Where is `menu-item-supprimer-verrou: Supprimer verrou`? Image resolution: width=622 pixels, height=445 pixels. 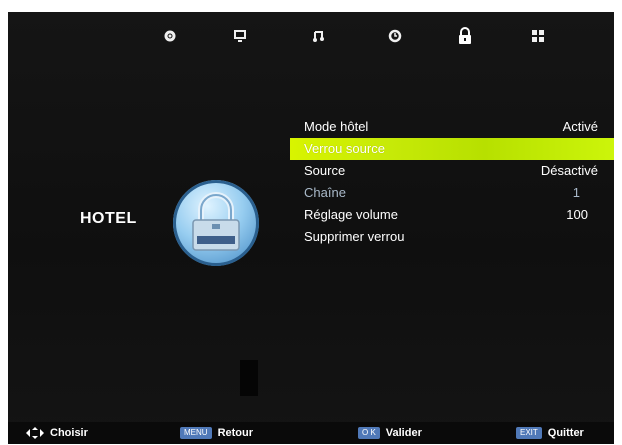 menu-item-supprimer-verrou: Supprimer verrou is located at coordinates (452, 237).